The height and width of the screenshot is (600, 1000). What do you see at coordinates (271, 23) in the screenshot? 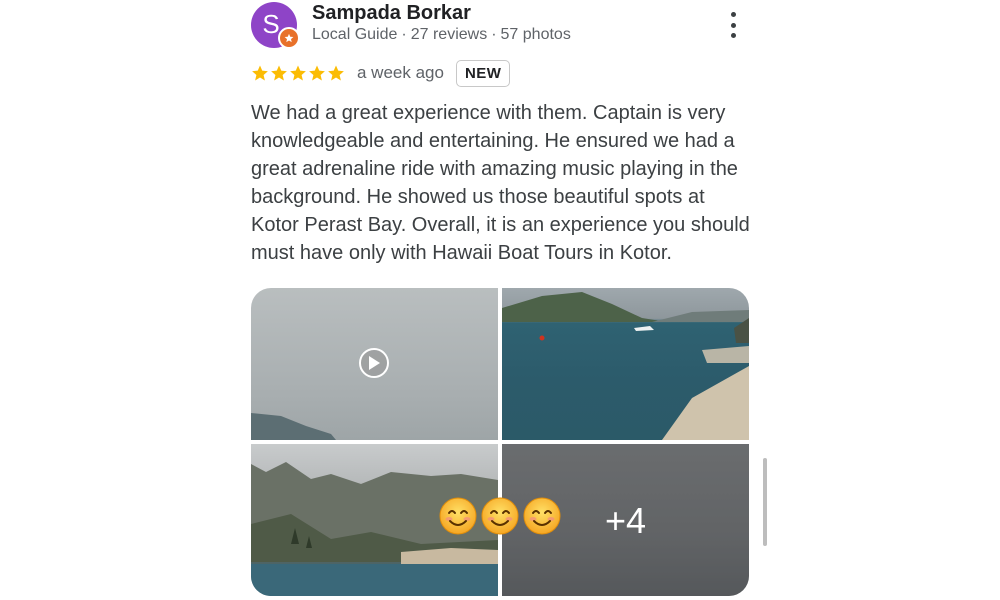
I see `avatar-initial: S` at bounding box center [271, 23].